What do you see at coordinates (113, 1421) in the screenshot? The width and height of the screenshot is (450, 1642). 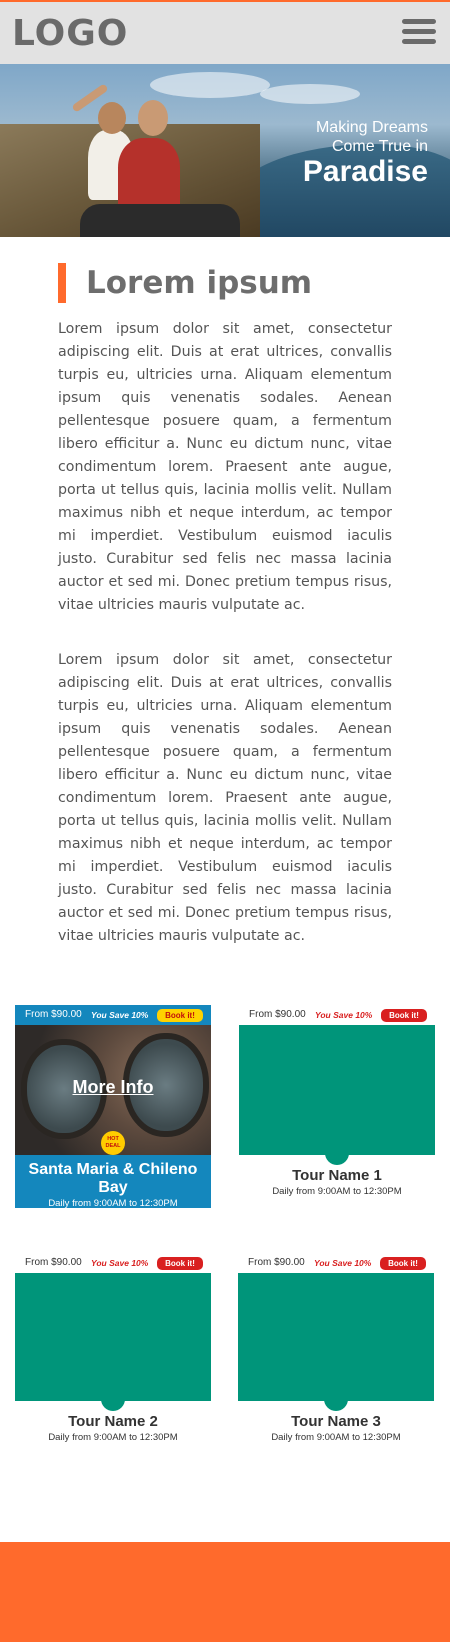 I see `tour-name: Tour Name 2` at bounding box center [113, 1421].